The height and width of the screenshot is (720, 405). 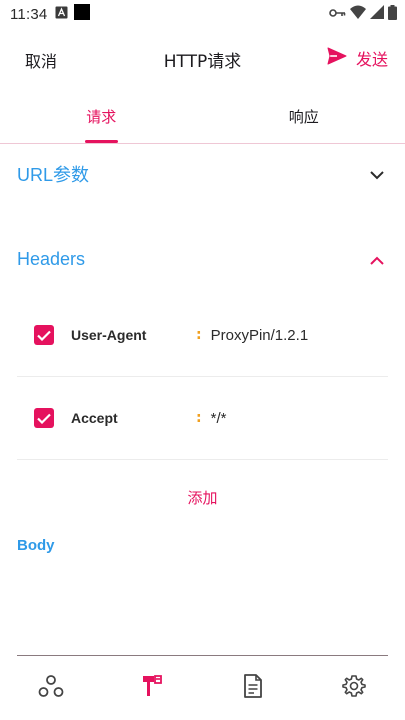 I want to click on nav-item-toolbox, so click(x=151, y=688).